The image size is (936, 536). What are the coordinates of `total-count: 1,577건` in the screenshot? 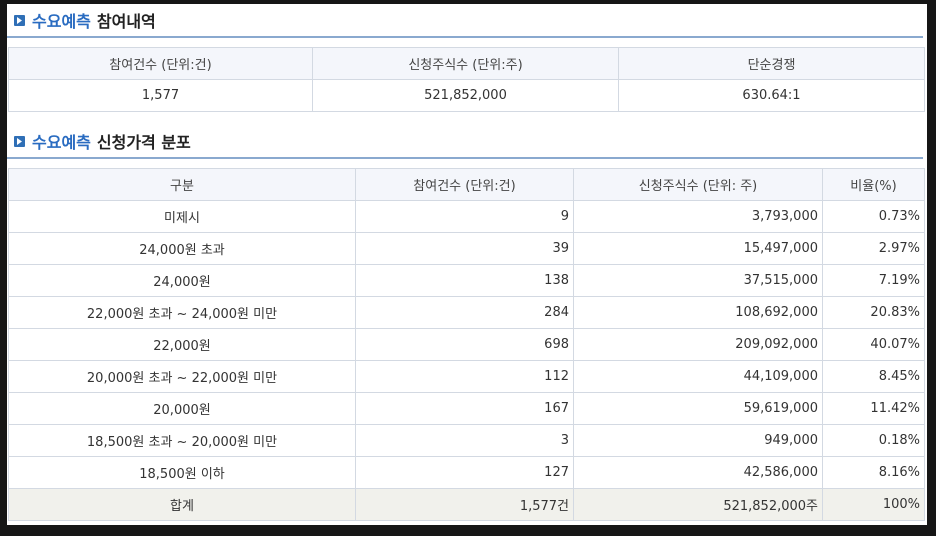 It's located at (464, 504).